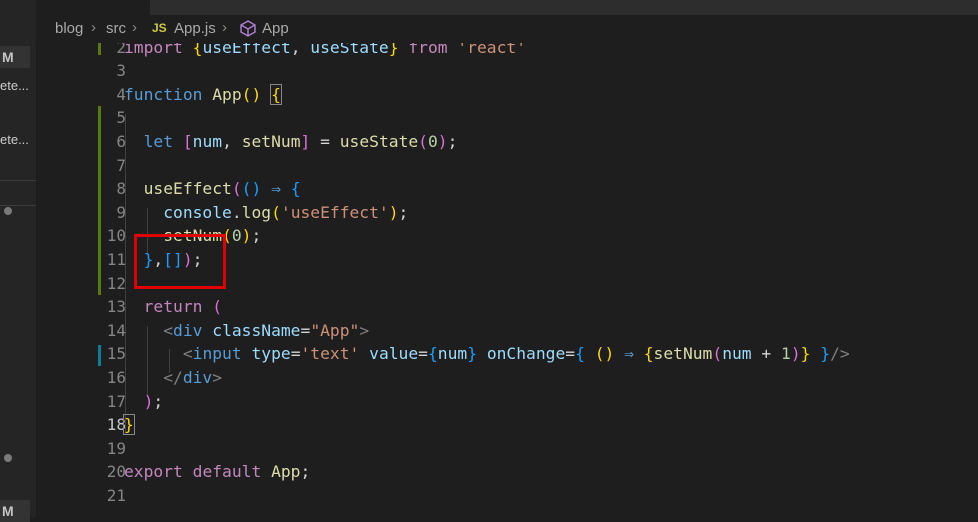 The image size is (978, 522). What do you see at coordinates (222, 189) in the screenshot?
I see `line-content: useEffect(() ⇒ {` at bounding box center [222, 189].